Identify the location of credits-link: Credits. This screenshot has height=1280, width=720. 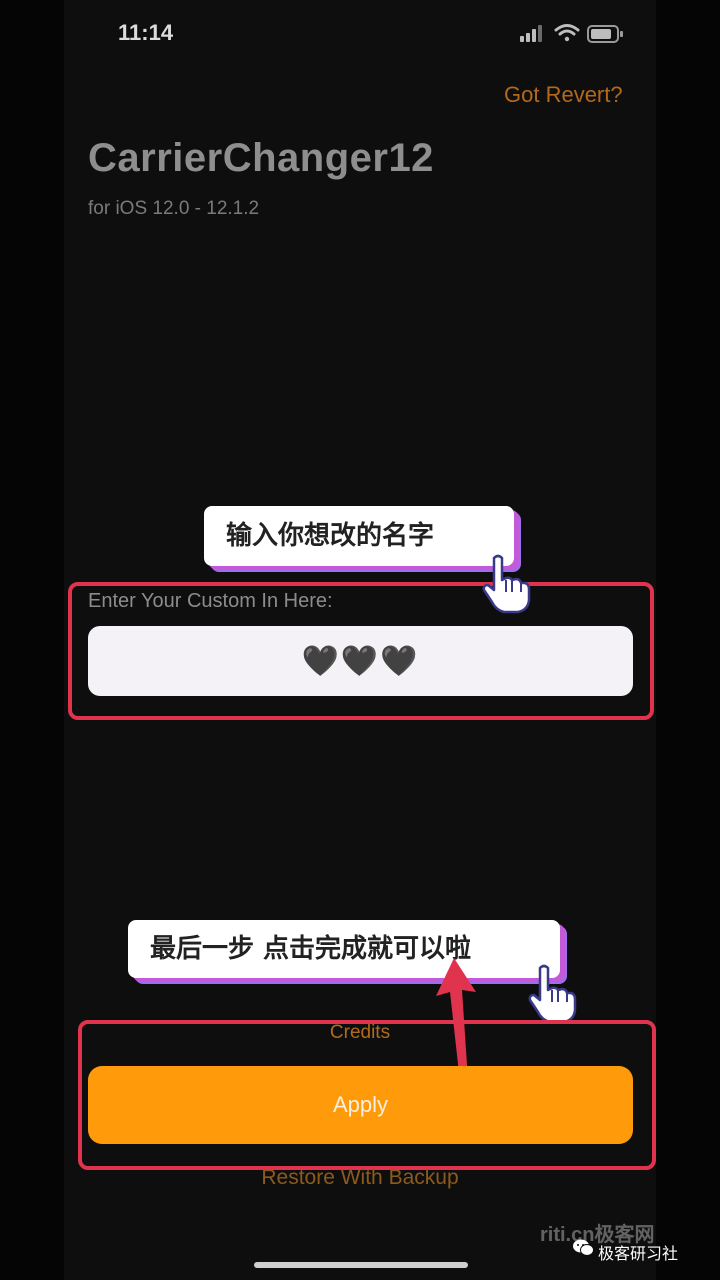
(360, 1033).